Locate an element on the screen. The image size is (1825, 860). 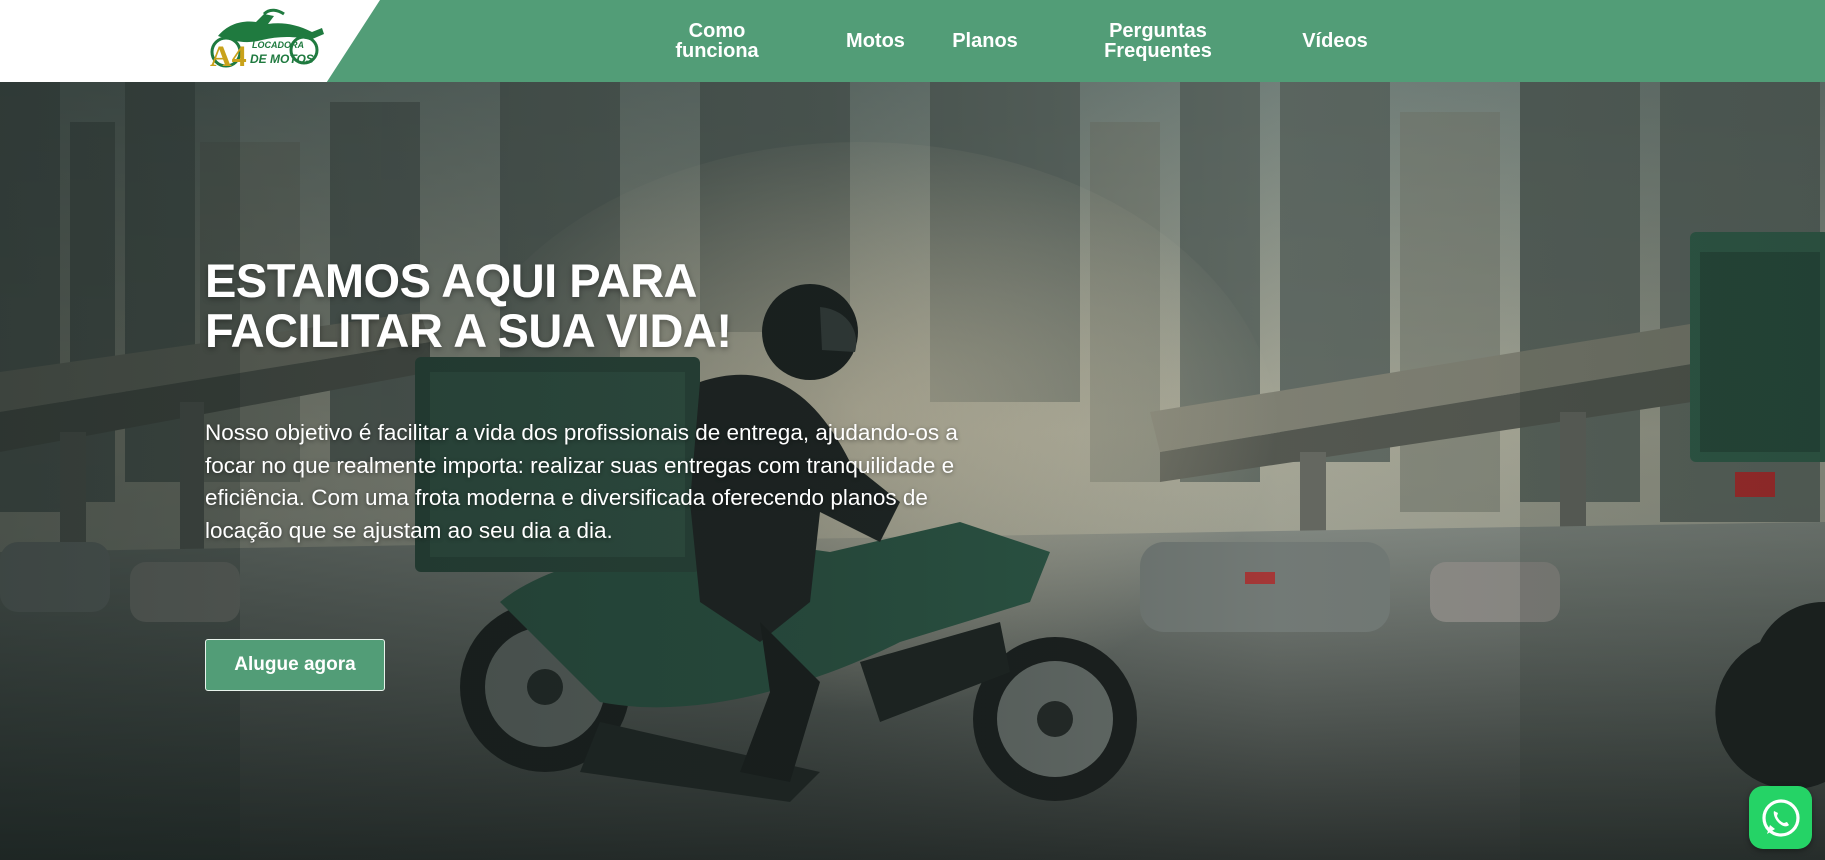
whatsapp-button is located at coordinates (1780, 817).